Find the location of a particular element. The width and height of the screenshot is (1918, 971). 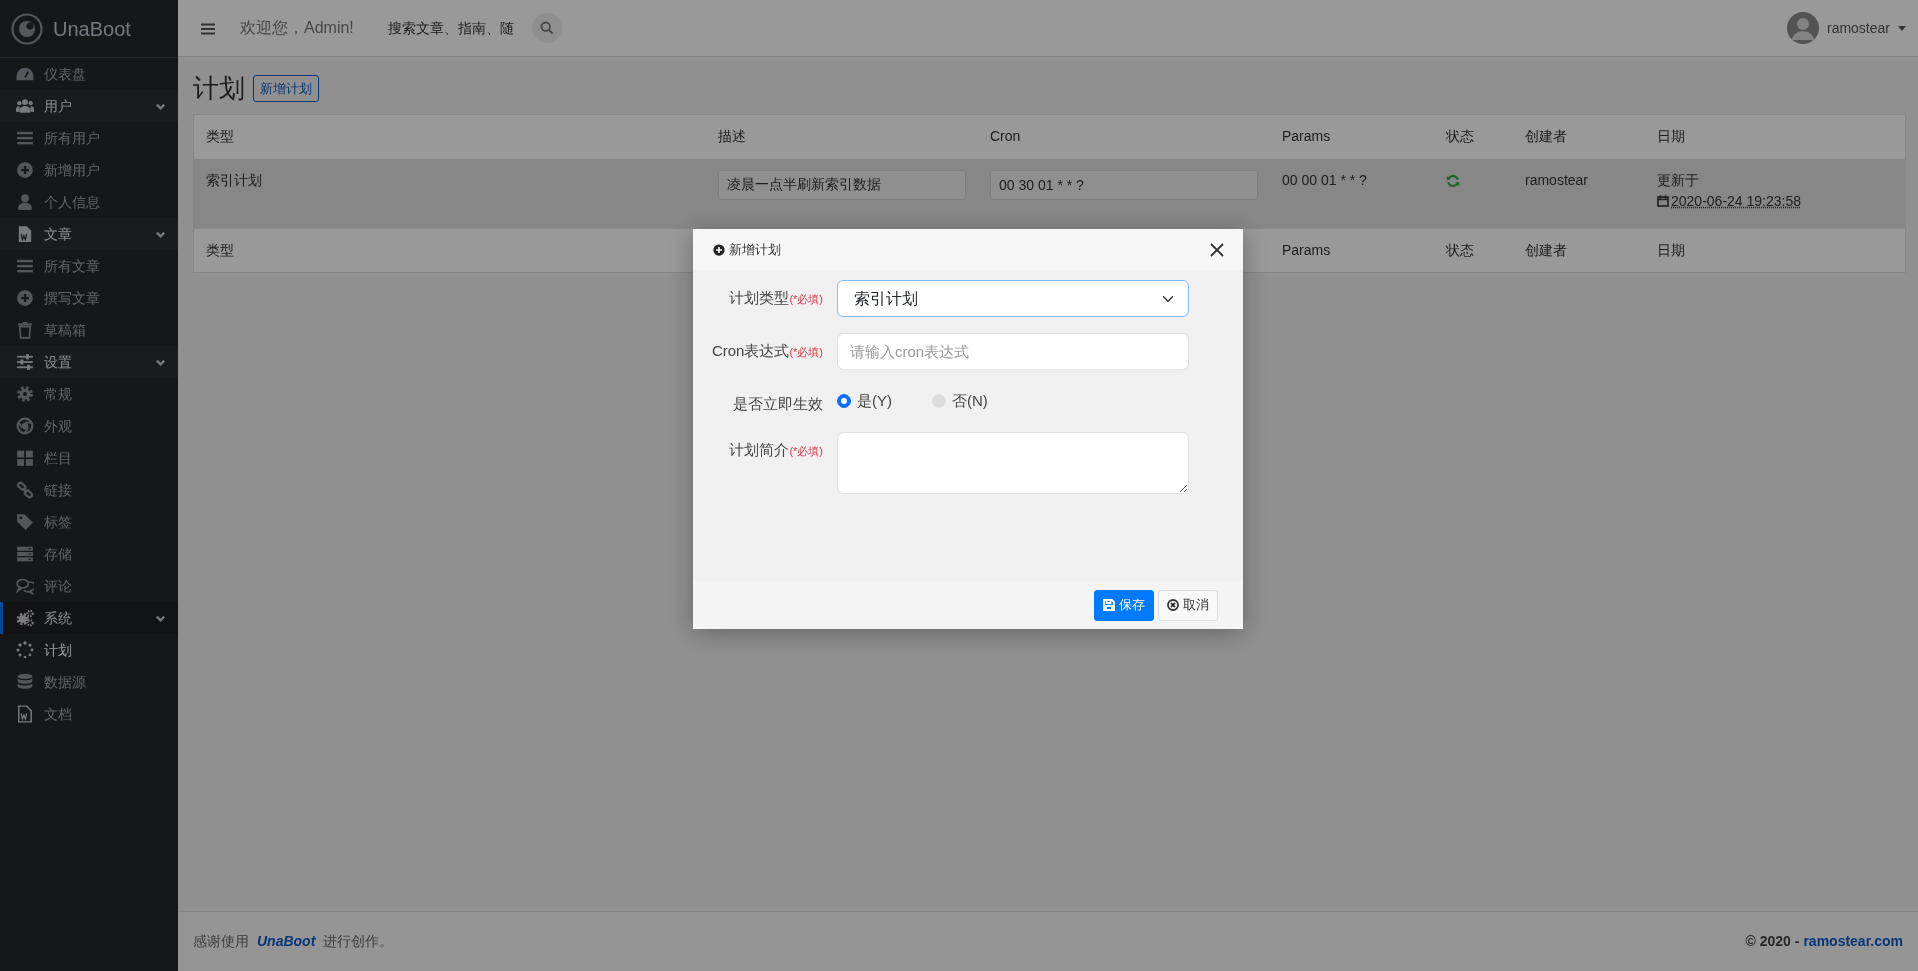

sidebar-item: 所有文章 is located at coordinates (89, 266).